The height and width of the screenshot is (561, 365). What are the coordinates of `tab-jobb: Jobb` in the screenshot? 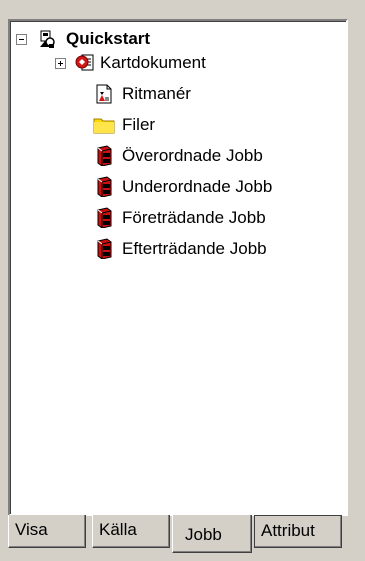 It's located at (212, 534).